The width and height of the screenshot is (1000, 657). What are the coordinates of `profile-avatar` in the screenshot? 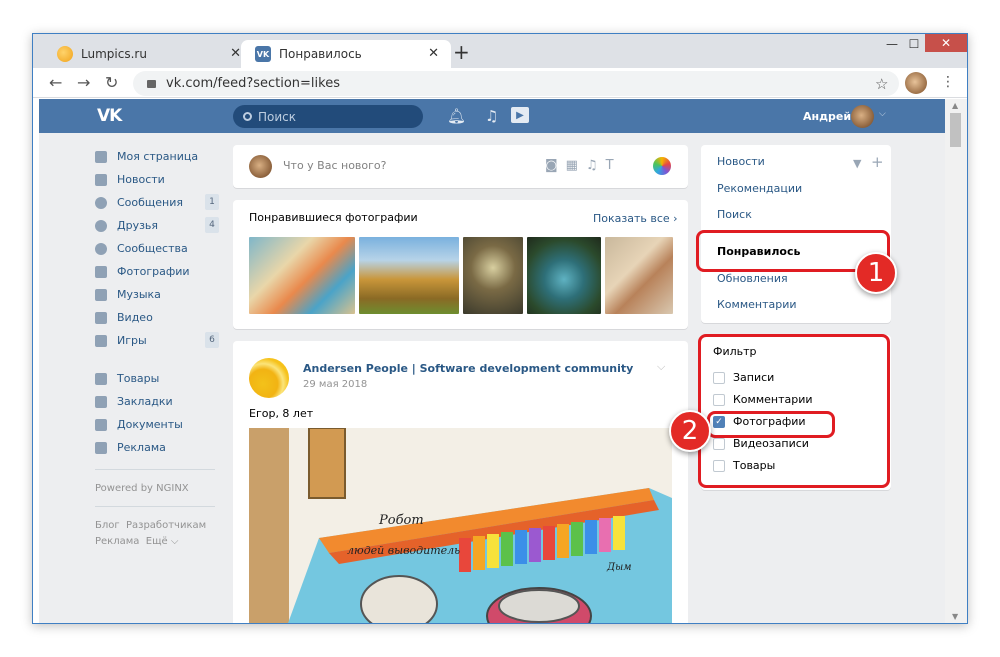 It's located at (916, 83).